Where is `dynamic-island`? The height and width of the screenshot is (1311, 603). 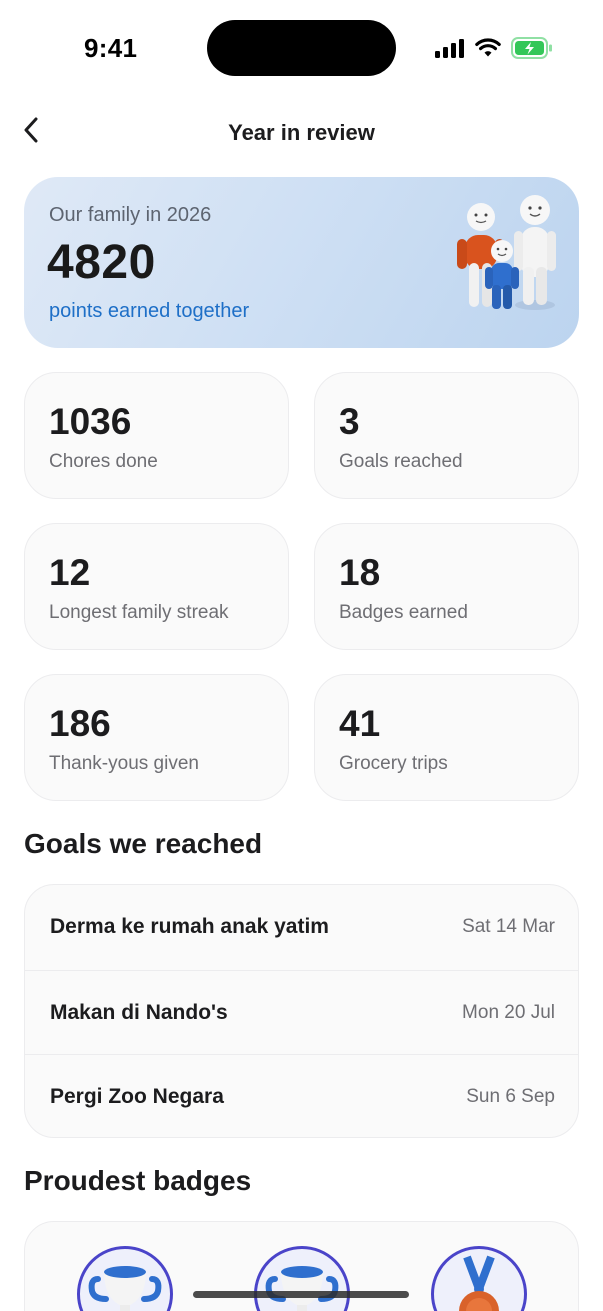 dynamic-island is located at coordinates (301, 48).